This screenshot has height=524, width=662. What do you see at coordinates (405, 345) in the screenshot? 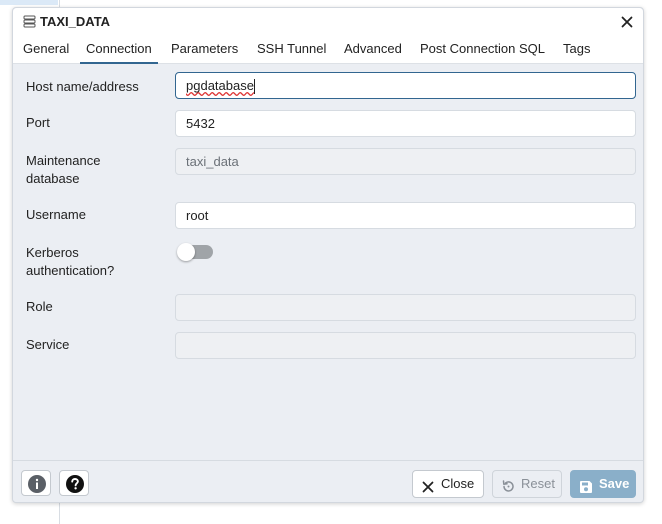
I see `service-input` at bounding box center [405, 345].